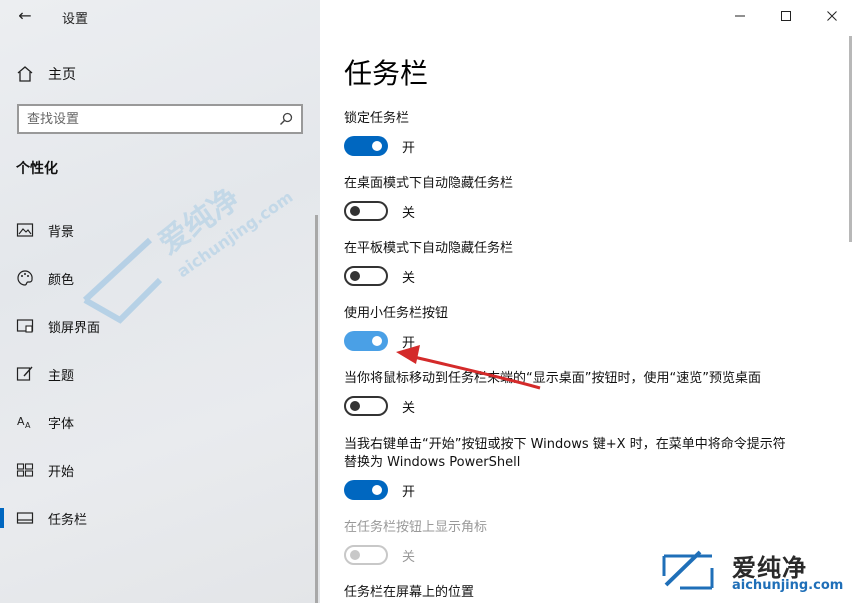  What do you see at coordinates (574, 133) in the screenshot?
I see `setting-lock-taskbar: 锁定任务栏 开` at bounding box center [574, 133].